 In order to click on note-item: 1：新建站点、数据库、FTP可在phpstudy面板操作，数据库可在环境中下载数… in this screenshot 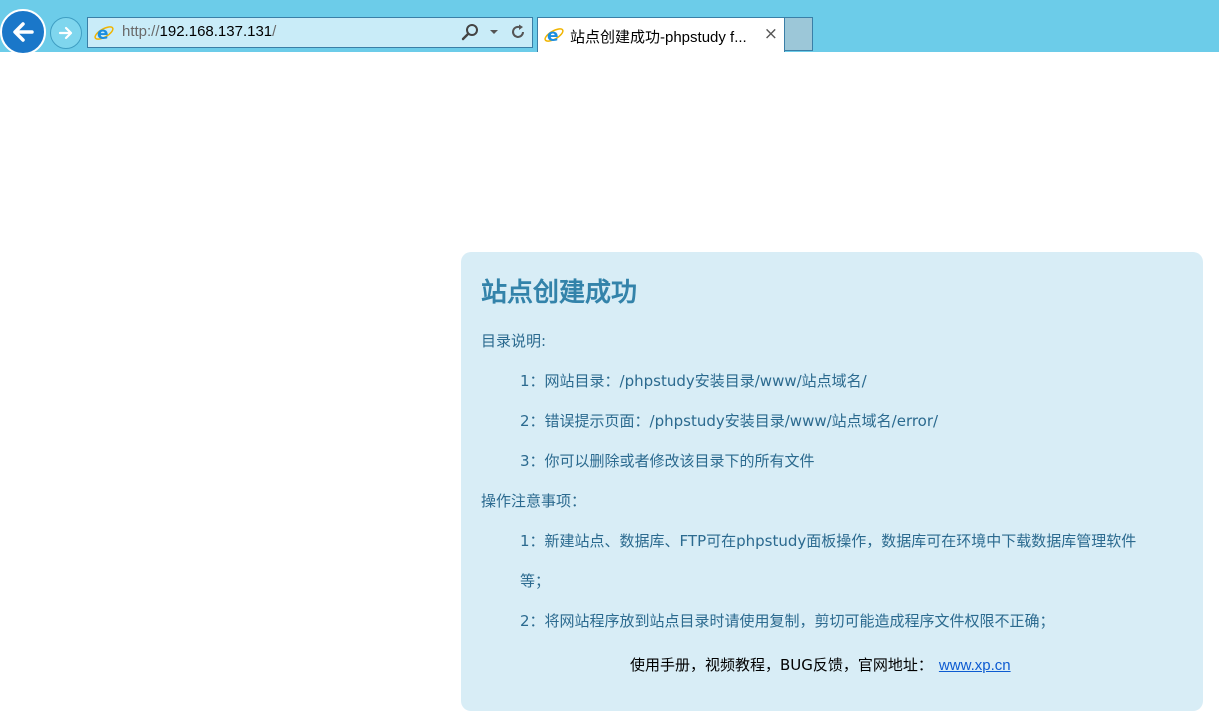, I will do `click(828, 541)`.